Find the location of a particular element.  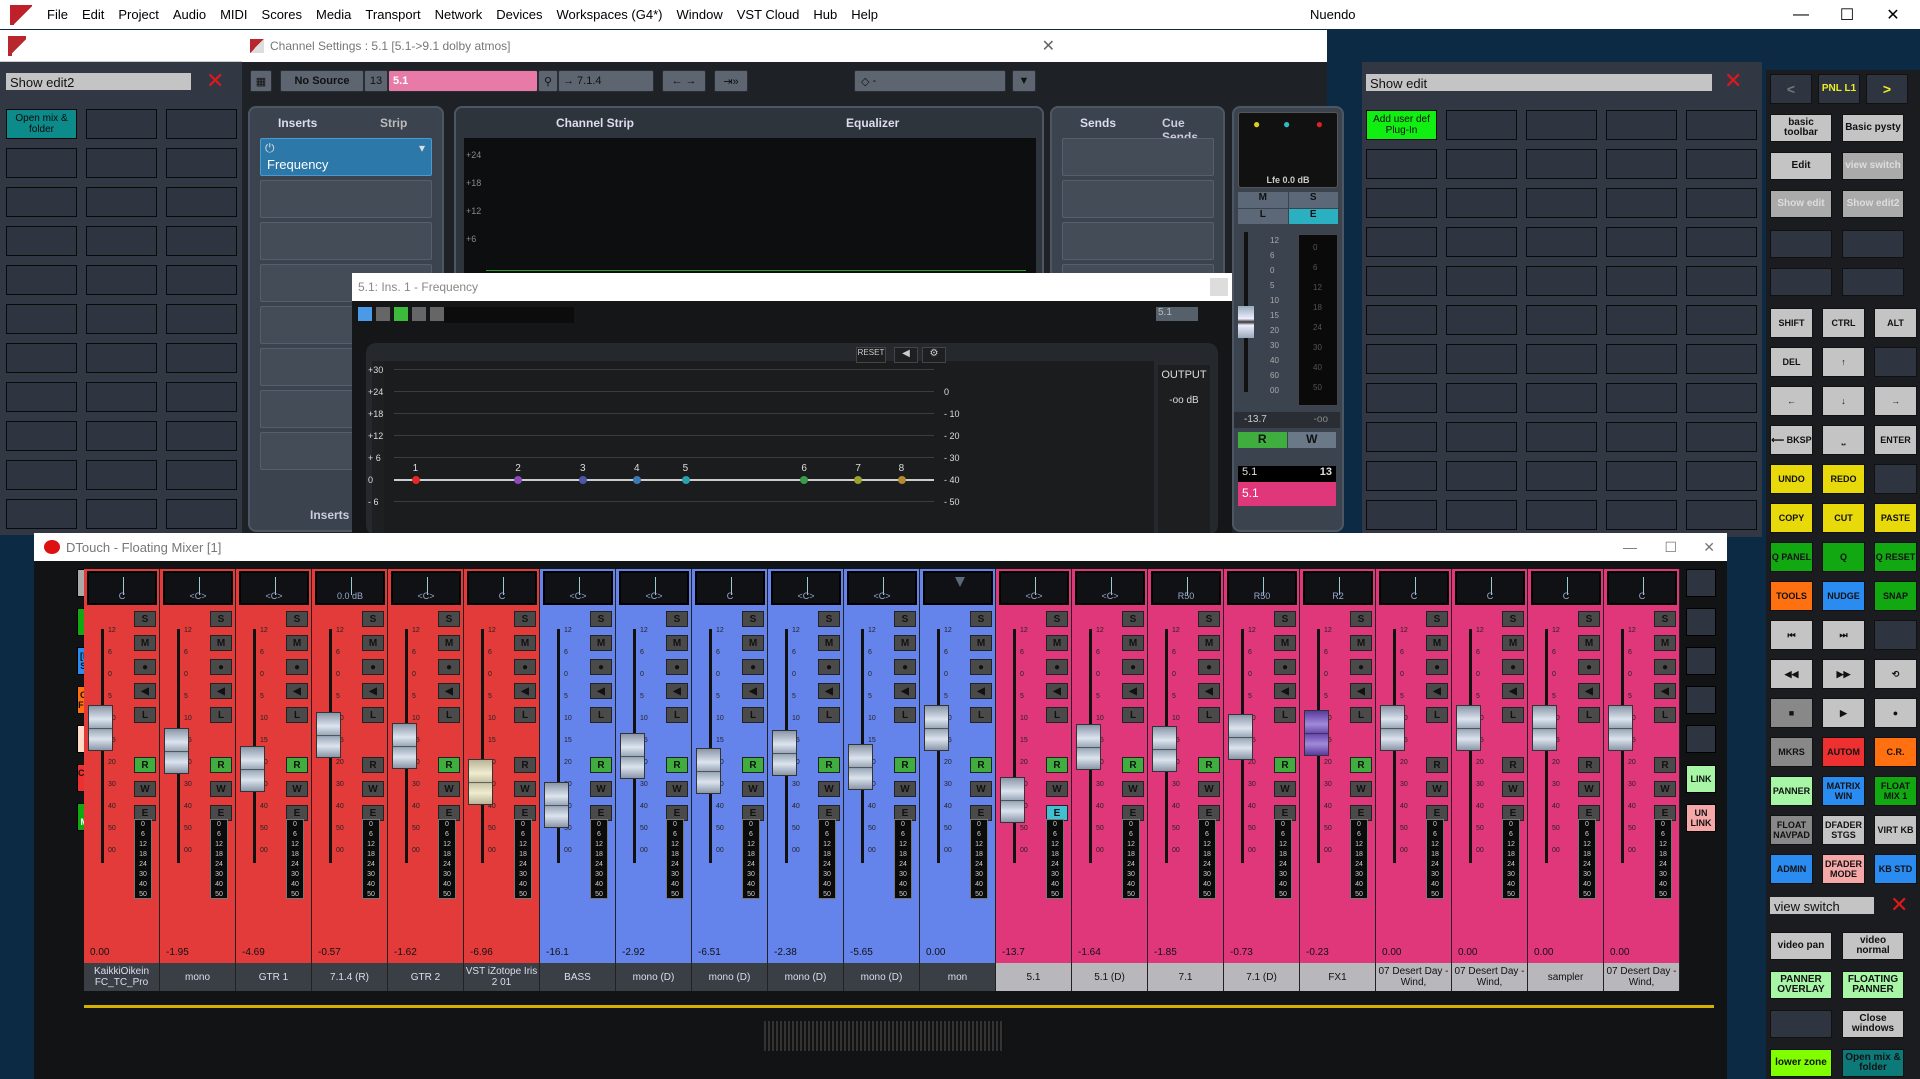

minimize-button: — is located at coordinates (1801, 14).